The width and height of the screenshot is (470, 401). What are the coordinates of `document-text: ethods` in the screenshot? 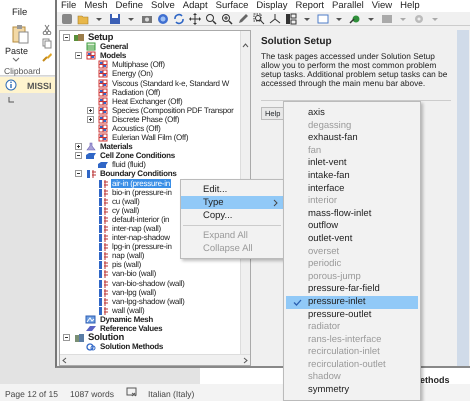 It's located at (435, 380).